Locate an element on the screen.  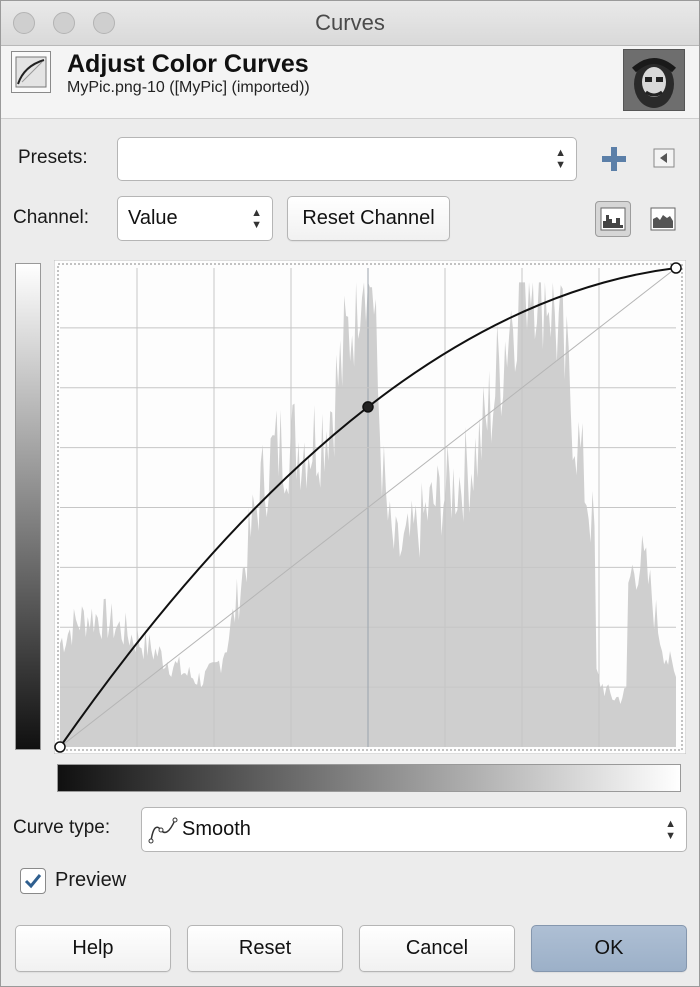
curve-type-label: Curve type: is located at coordinates (62, 827).